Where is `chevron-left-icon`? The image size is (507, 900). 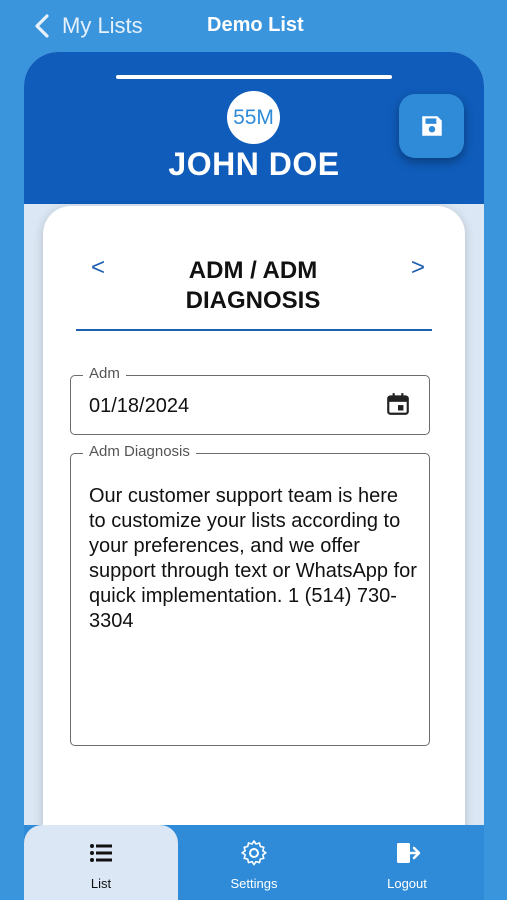 chevron-left-icon is located at coordinates (42, 26).